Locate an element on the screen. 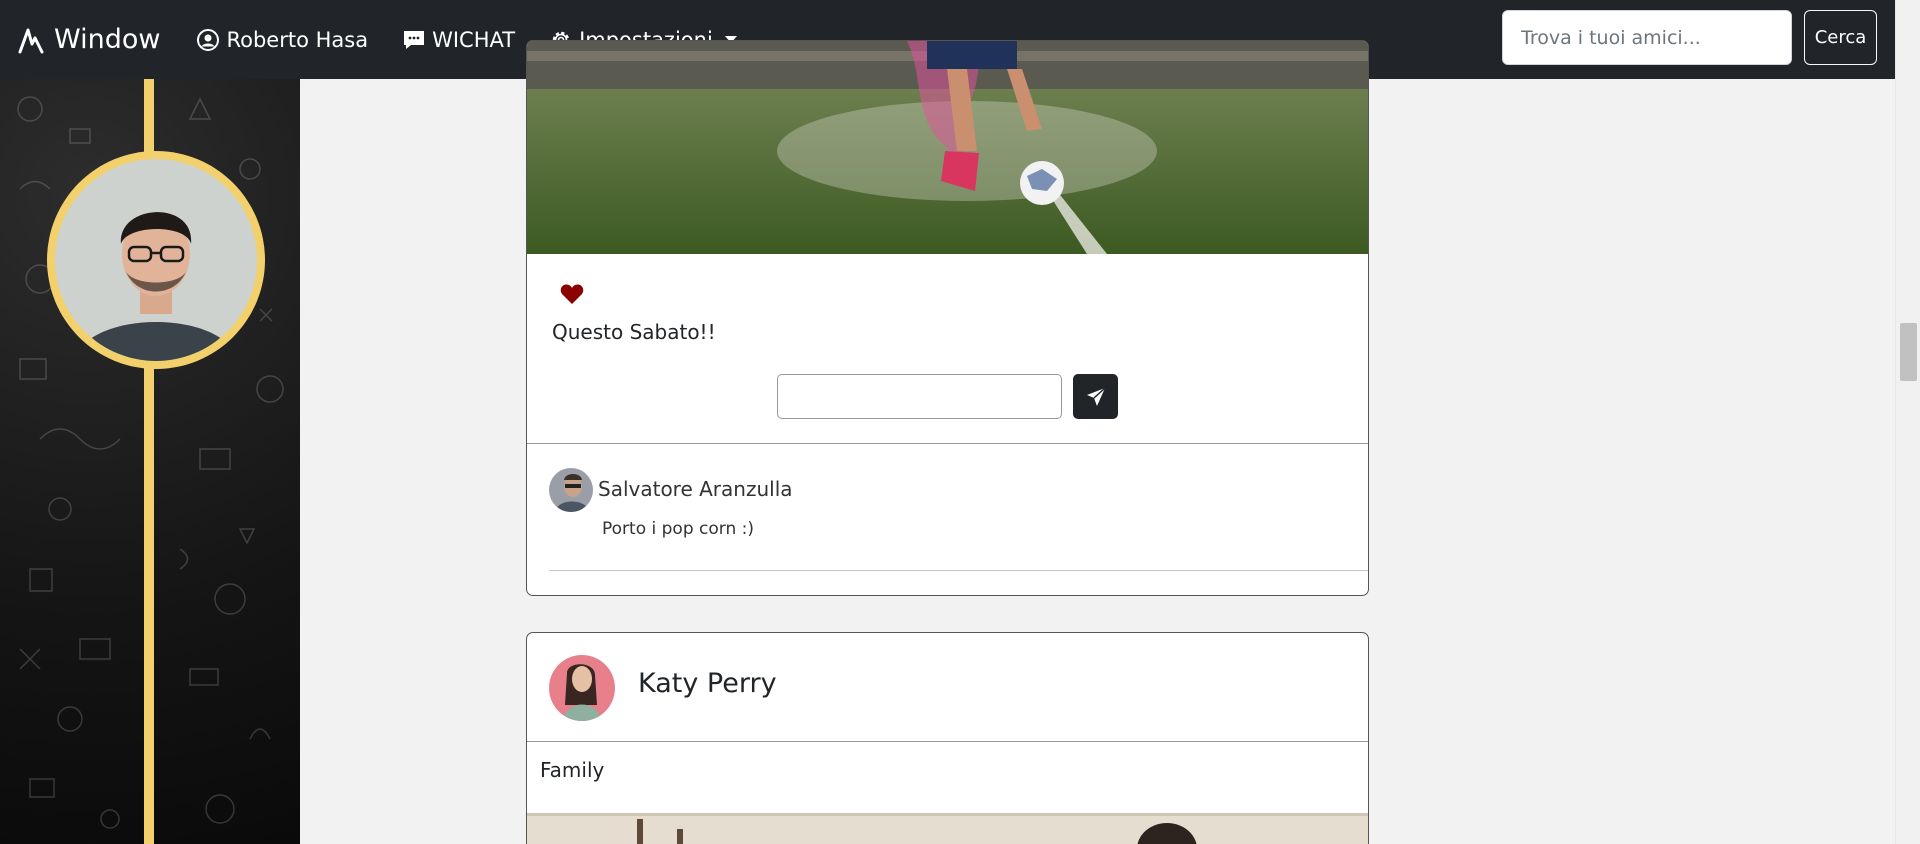 The image size is (1920, 844). nav-profile-label: Roberto Hasa is located at coordinates (297, 39).